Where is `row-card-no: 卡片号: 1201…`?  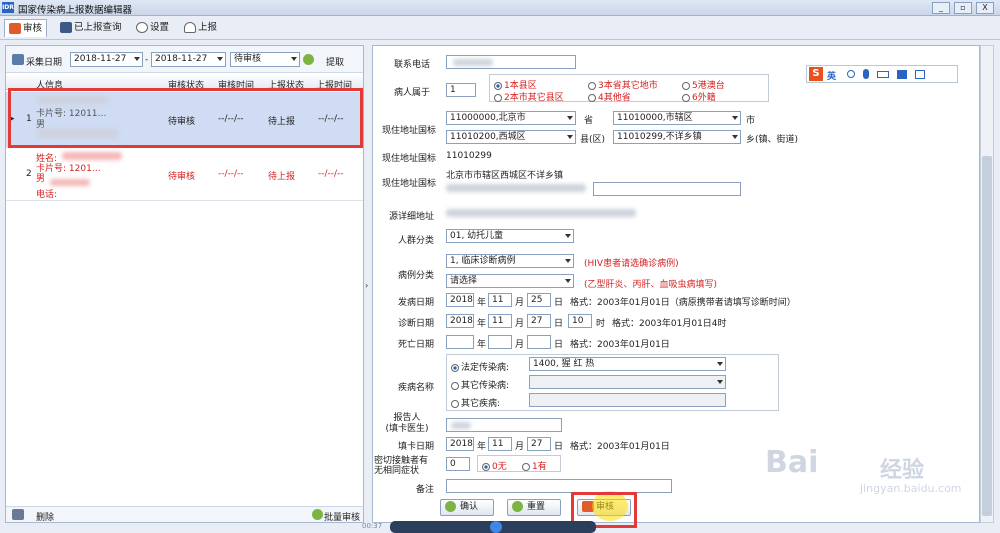
row-card-no: 卡片号: 1201… is located at coordinates (68, 169).